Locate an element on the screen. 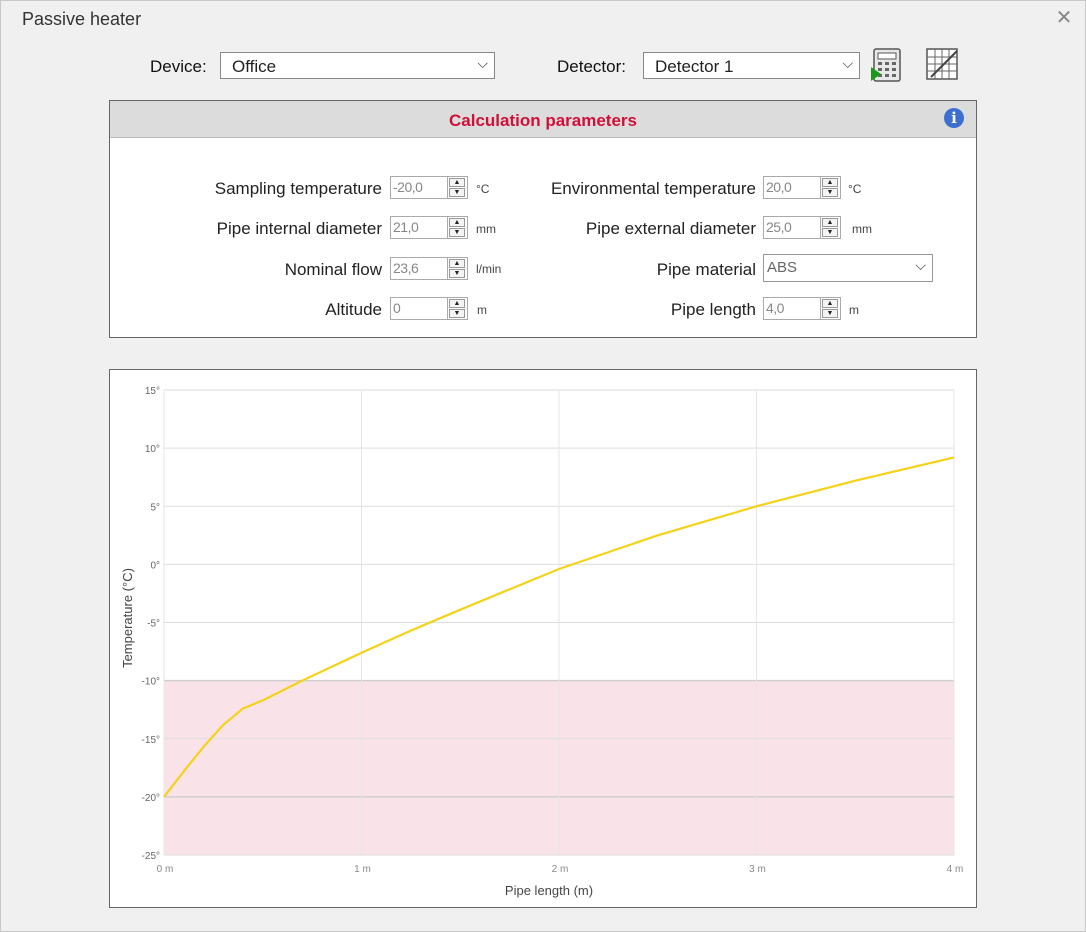 This screenshot has width=1086, height=932. nominal-flow-unit: l/min is located at coordinates (489, 269).